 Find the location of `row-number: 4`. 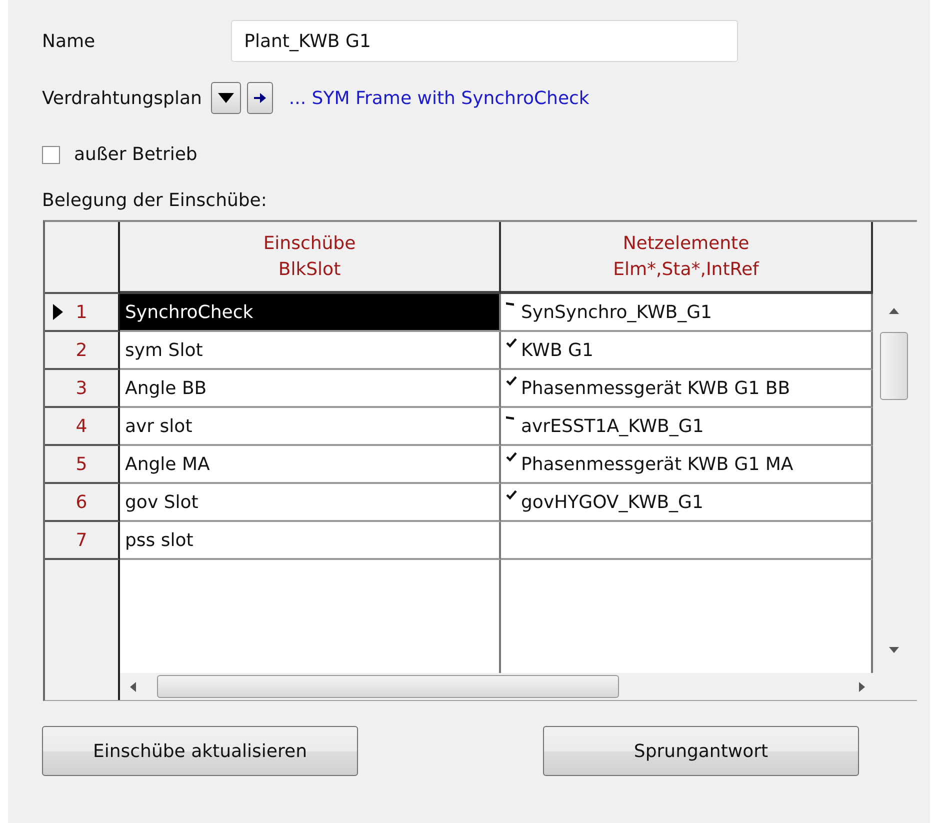

row-number: 4 is located at coordinates (82, 426).